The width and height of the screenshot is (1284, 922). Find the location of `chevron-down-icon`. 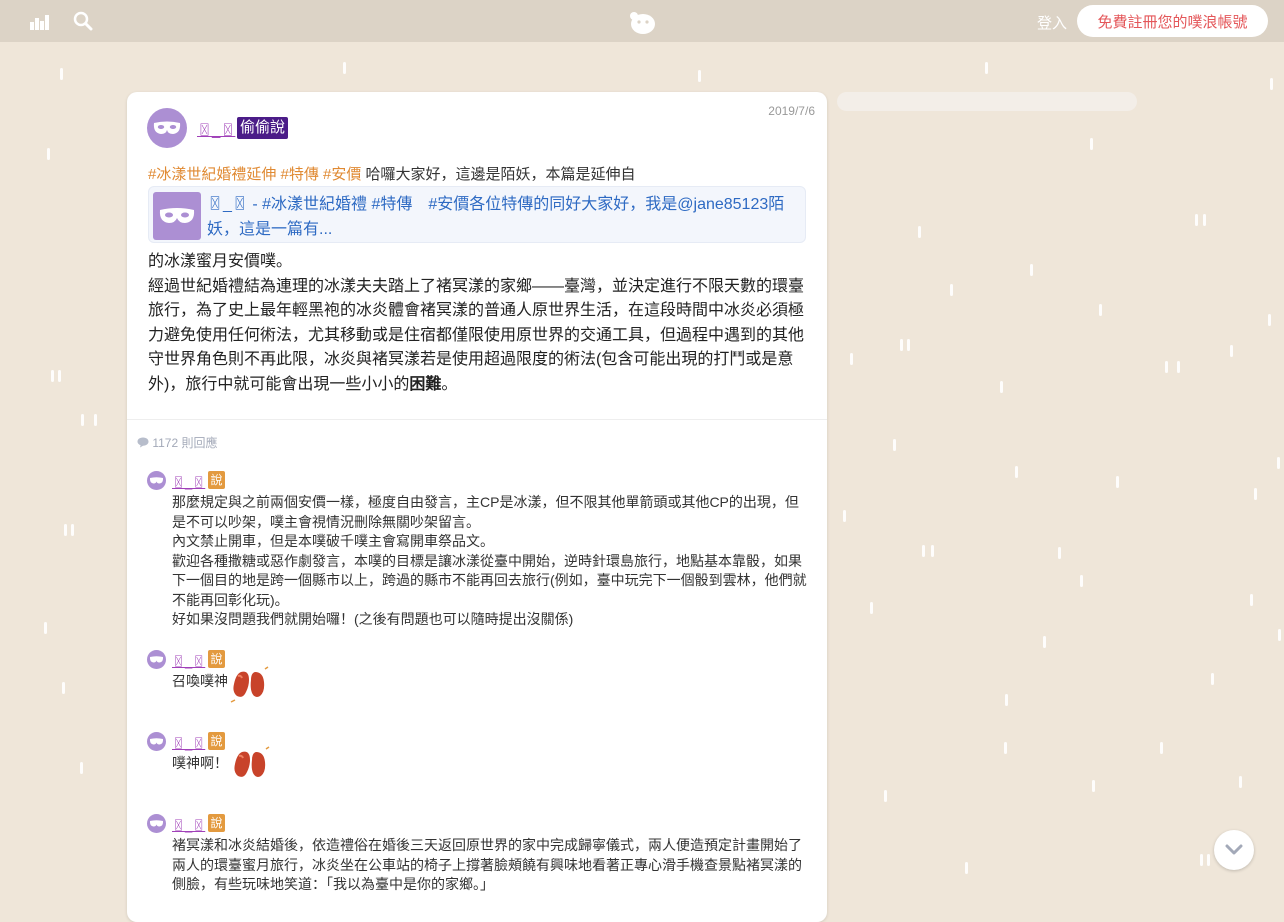

chevron-down-icon is located at coordinates (1234, 849).